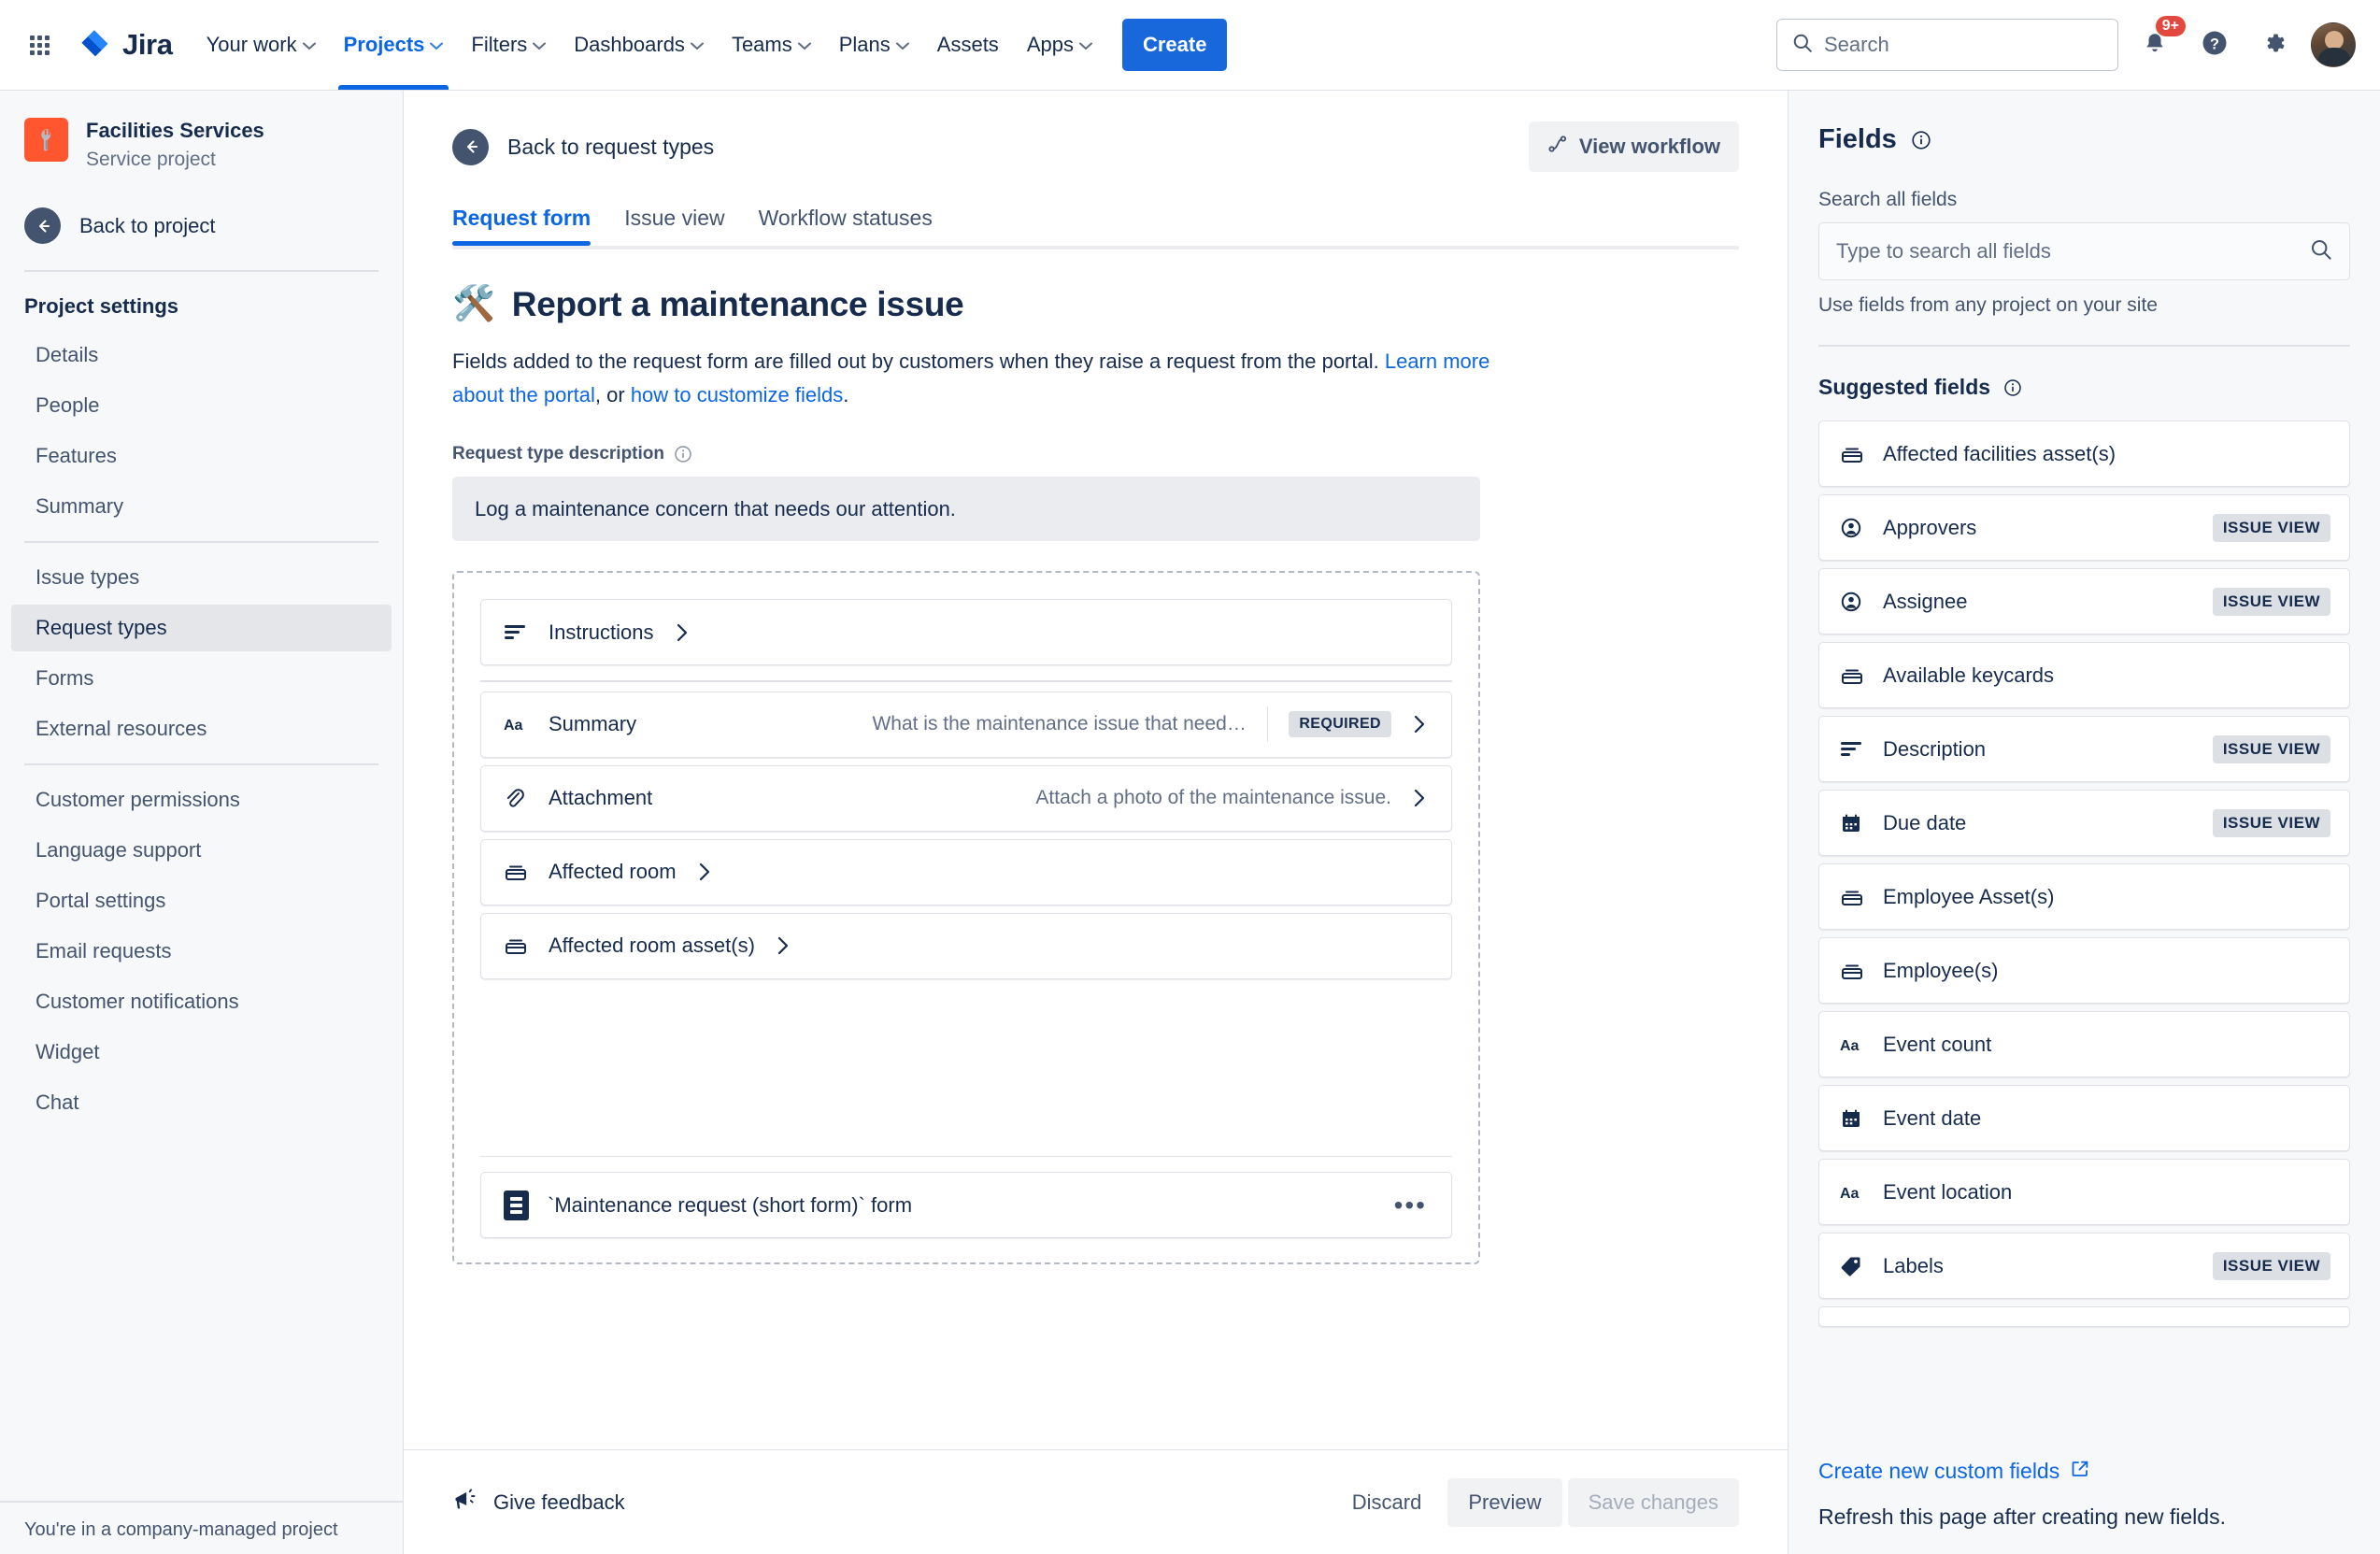  What do you see at coordinates (2084, 896) in the screenshot?
I see `suggested-field-employee-assets: Employee Asset(s)` at bounding box center [2084, 896].